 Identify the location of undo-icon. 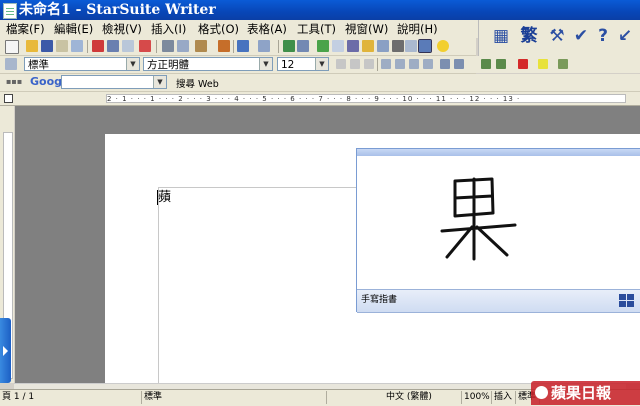
(243, 46).